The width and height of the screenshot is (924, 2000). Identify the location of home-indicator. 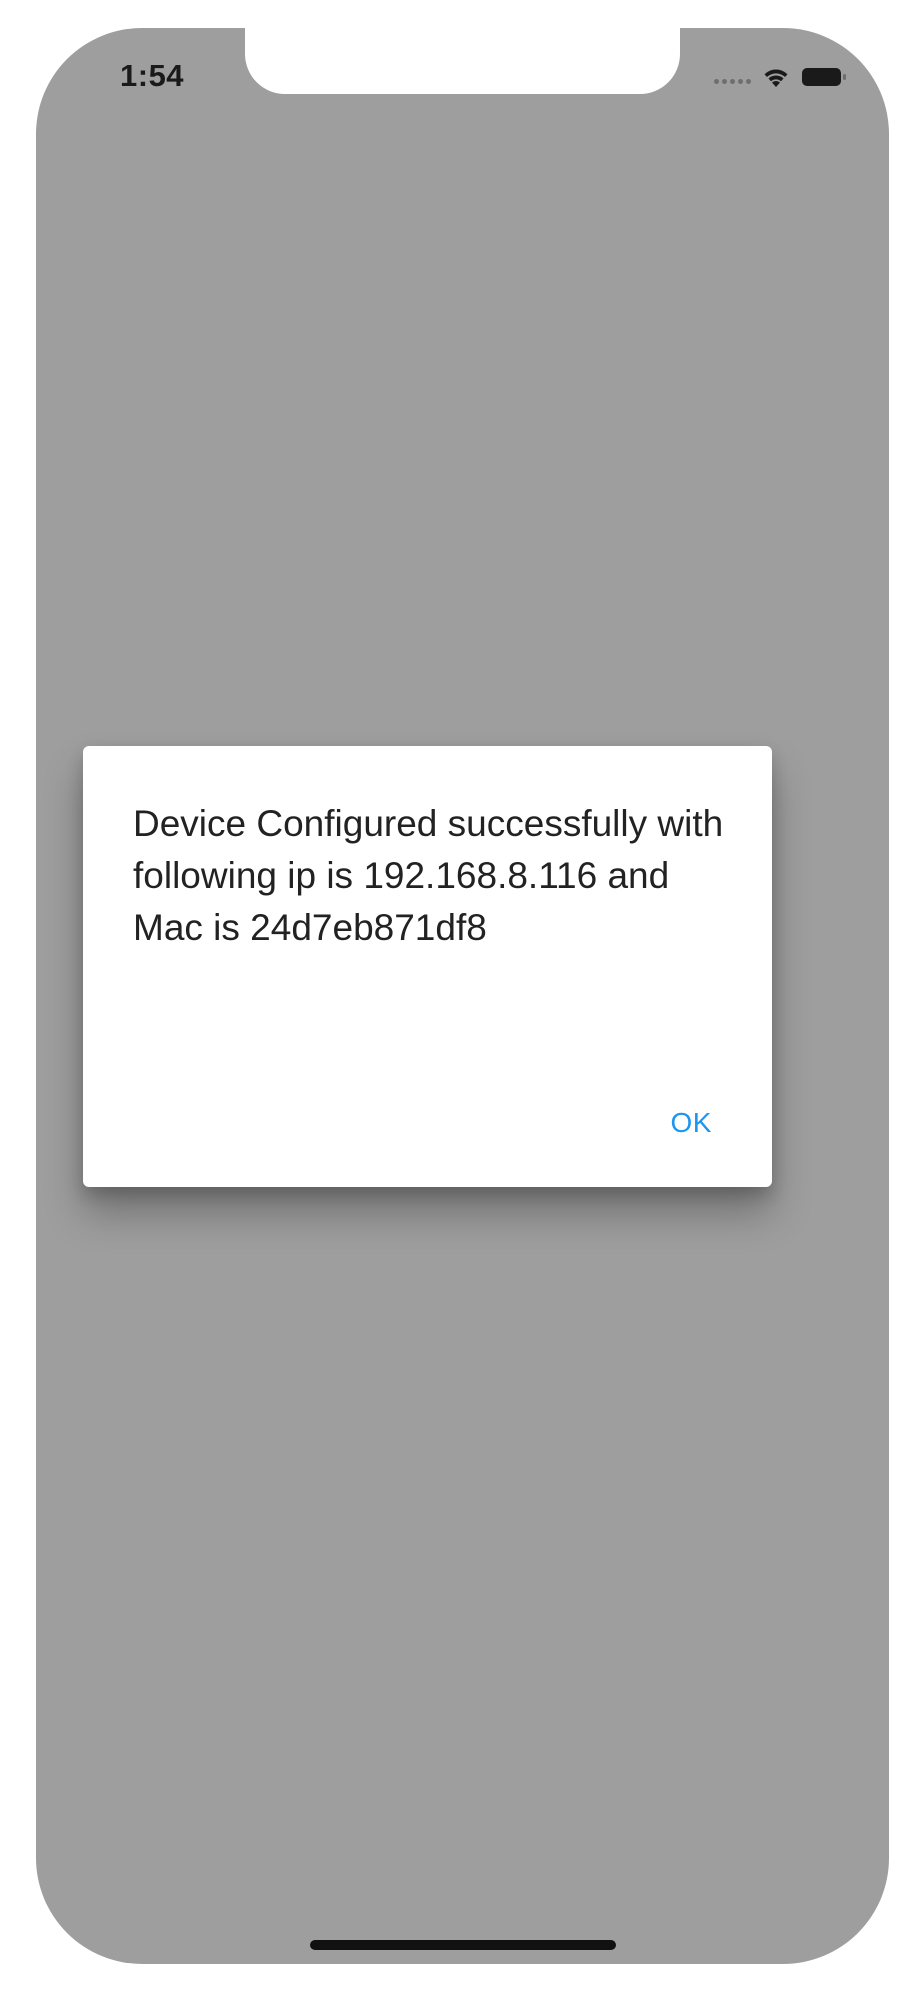
(463, 1945).